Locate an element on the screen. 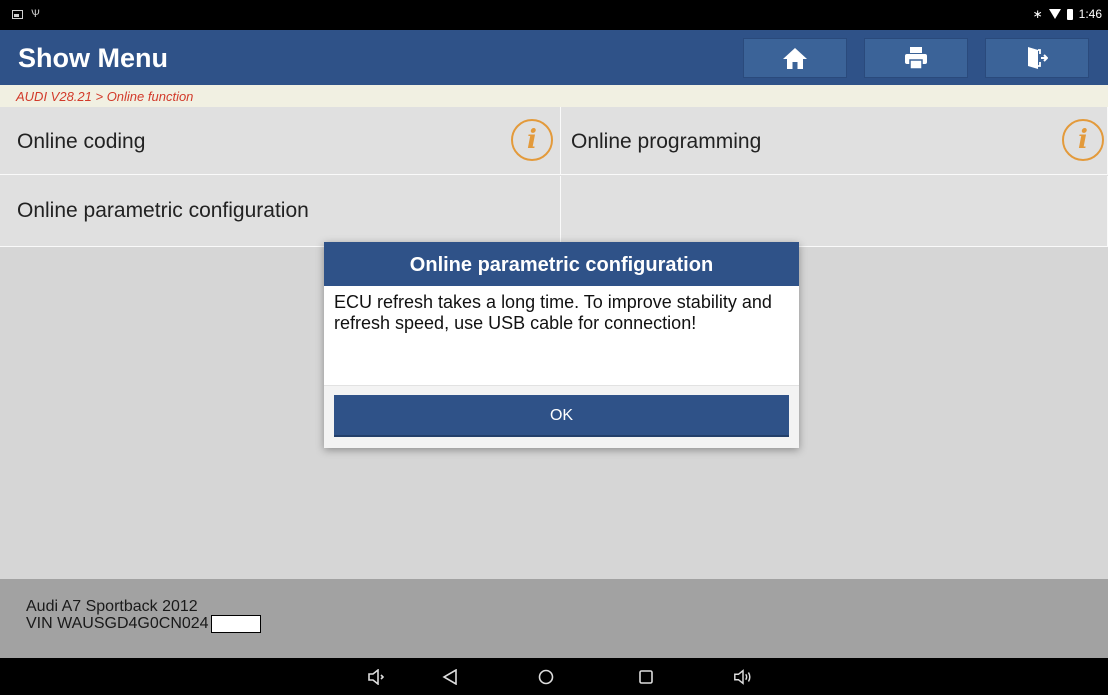 This screenshot has height=695, width=1108. page-title: Show Menu is located at coordinates (93, 58).